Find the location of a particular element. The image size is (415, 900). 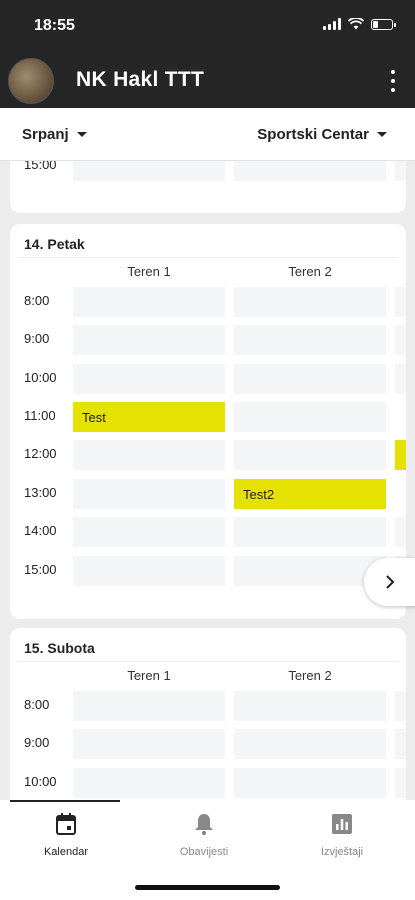

month-dropdown-label: Srpanj is located at coordinates (45, 134).